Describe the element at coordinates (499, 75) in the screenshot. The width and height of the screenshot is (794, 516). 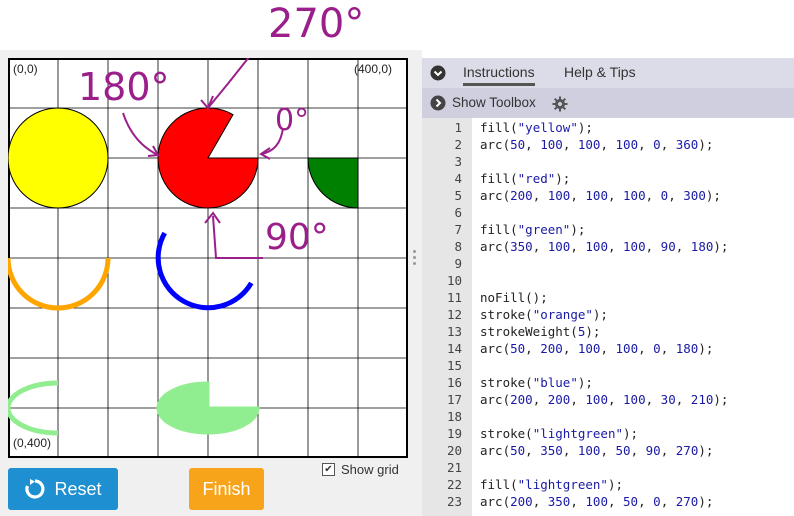
I see `tab-instructions: Instructions` at that location.